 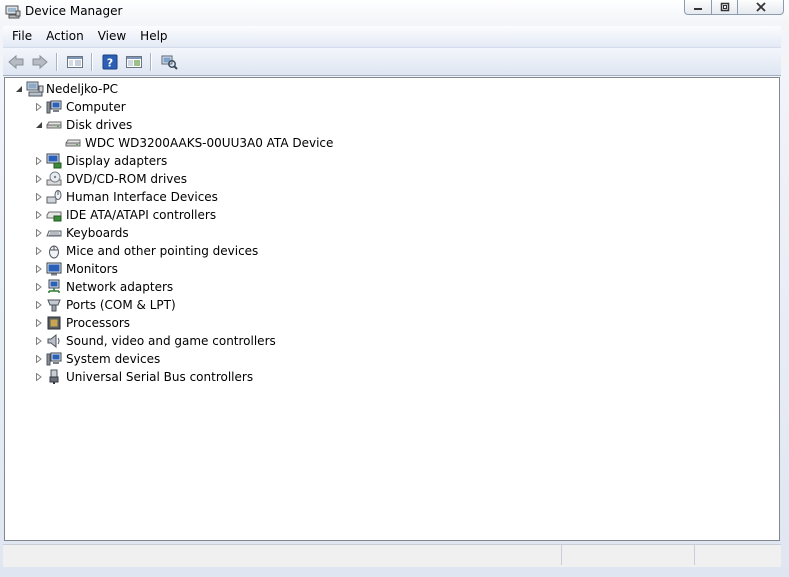 What do you see at coordinates (65, 36) in the screenshot?
I see `menu-action: Action` at bounding box center [65, 36].